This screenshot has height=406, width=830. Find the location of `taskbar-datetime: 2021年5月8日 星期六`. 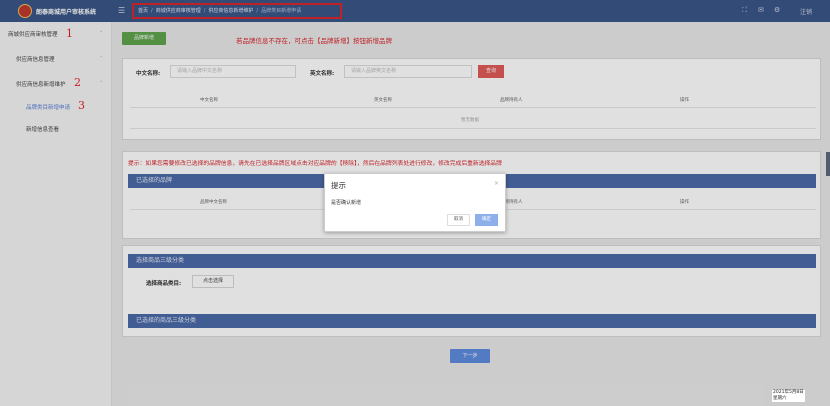

taskbar-datetime: 2021年5月8日 星期六 is located at coordinates (788, 396).